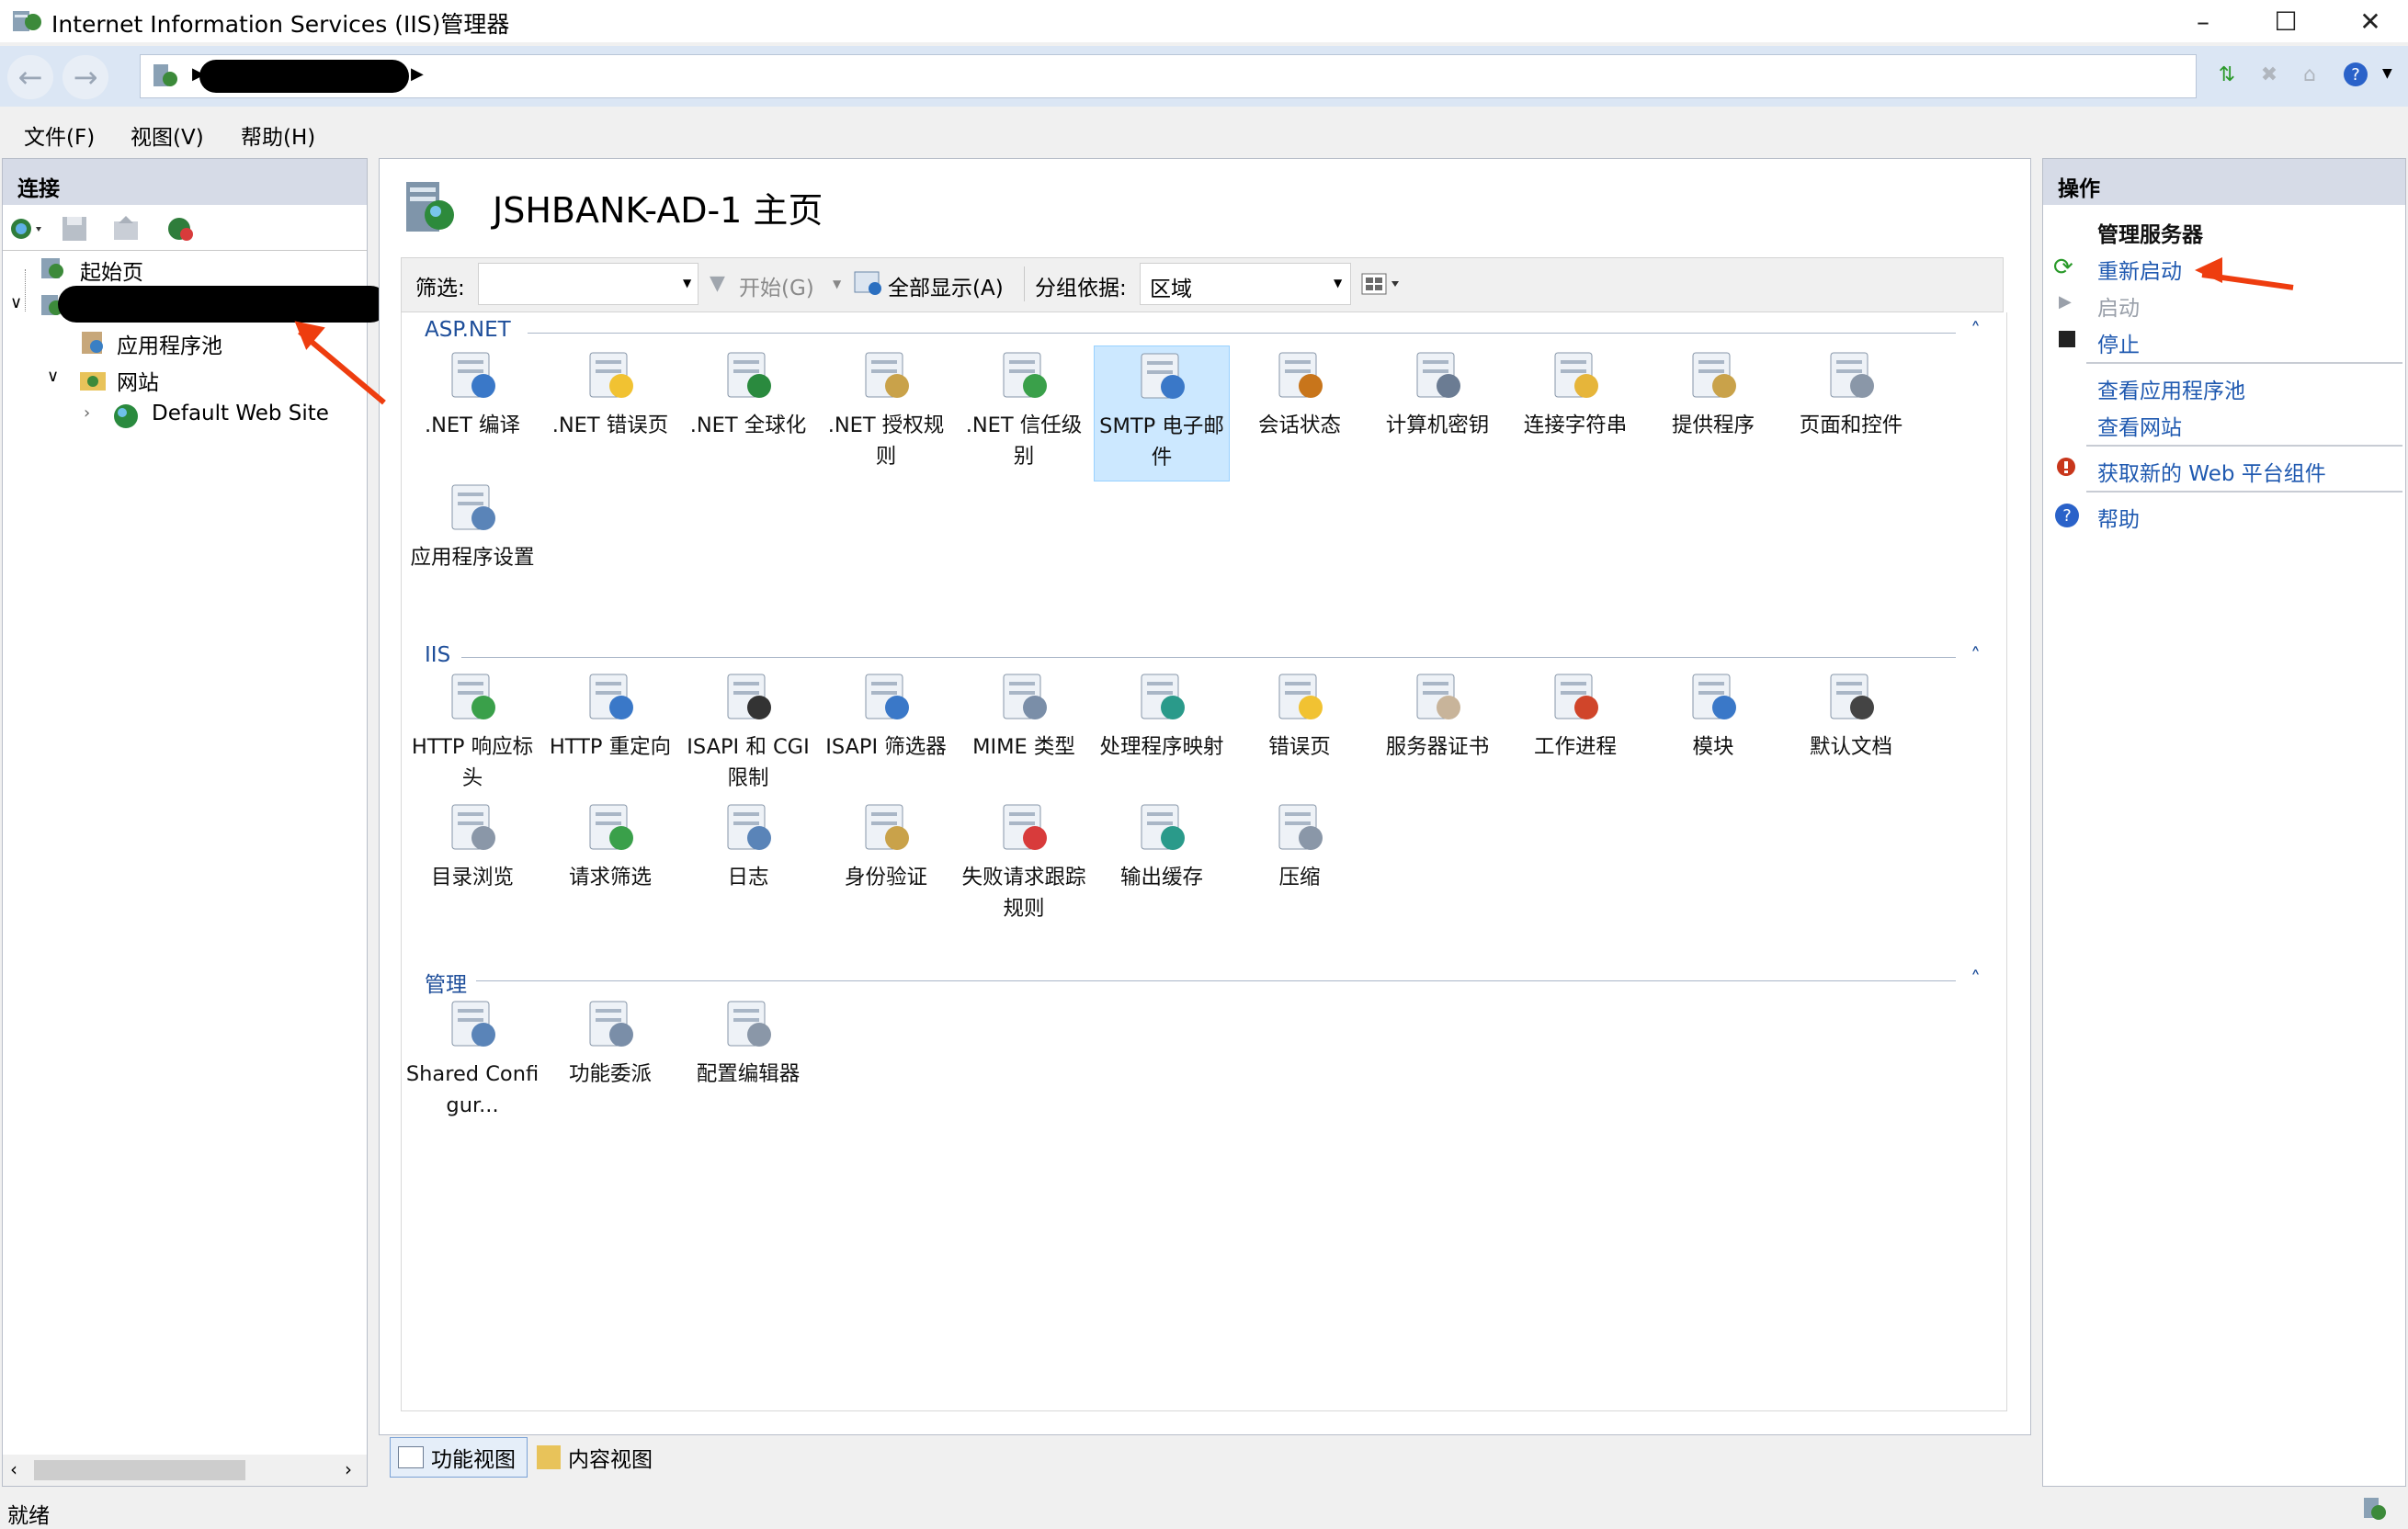  Describe the element at coordinates (348, 1469) in the screenshot. I see `scroll-right-icon: ›` at that location.